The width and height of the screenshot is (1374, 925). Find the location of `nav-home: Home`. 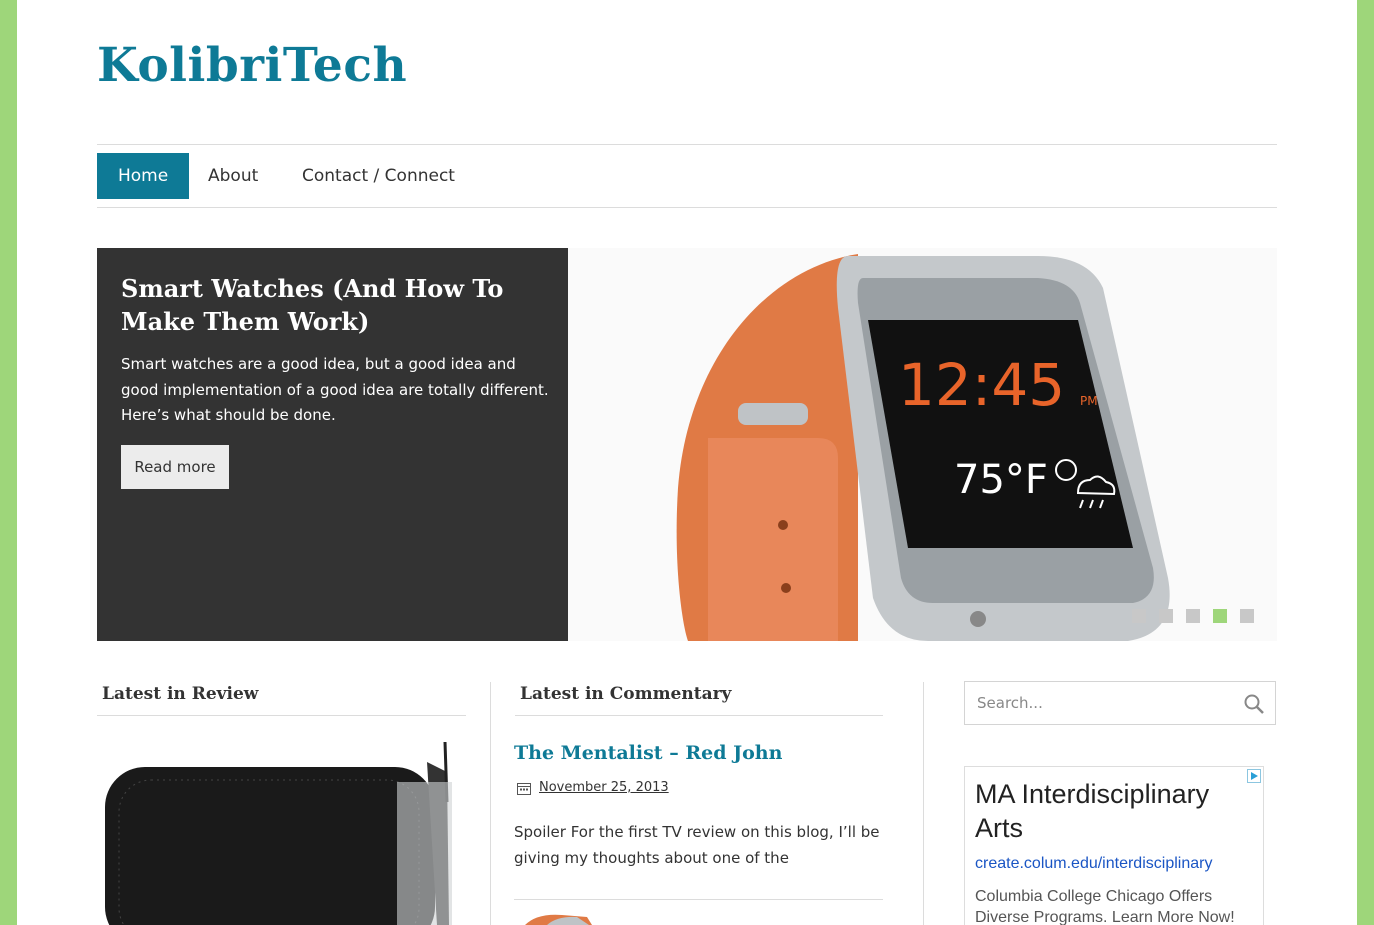

nav-home: Home is located at coordinates (143, 176).